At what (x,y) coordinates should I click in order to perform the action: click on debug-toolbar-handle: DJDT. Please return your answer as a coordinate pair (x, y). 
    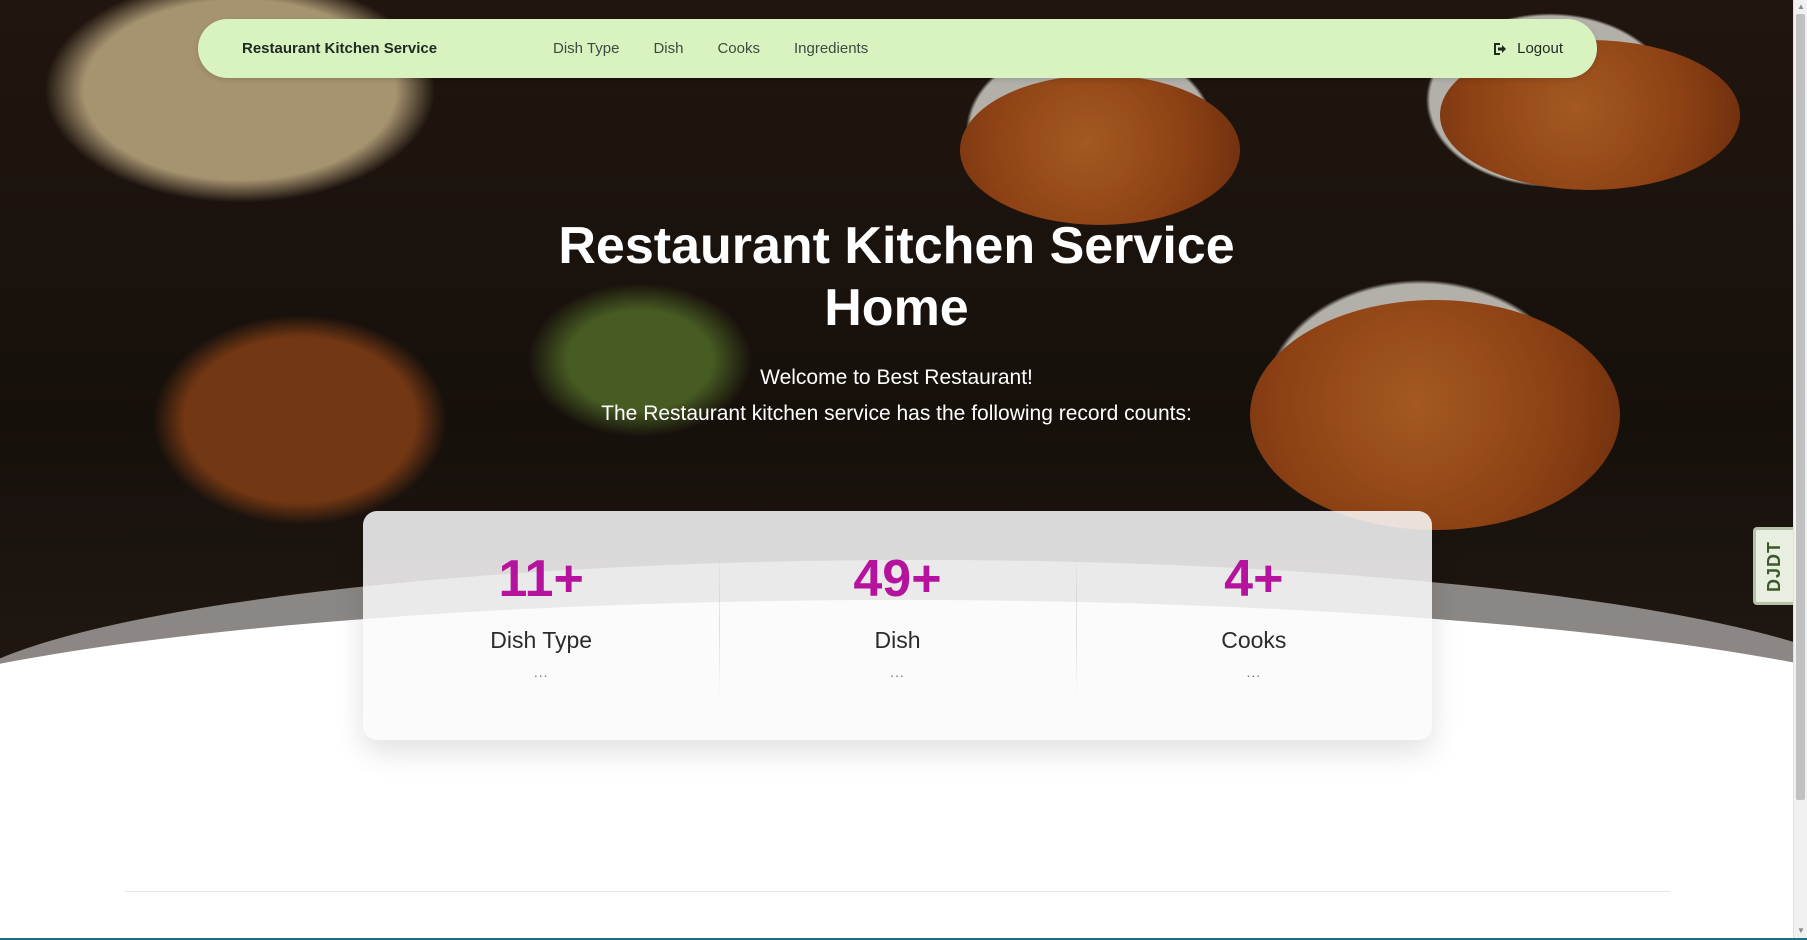
    Looking at the image, I should click on (1773, 566).